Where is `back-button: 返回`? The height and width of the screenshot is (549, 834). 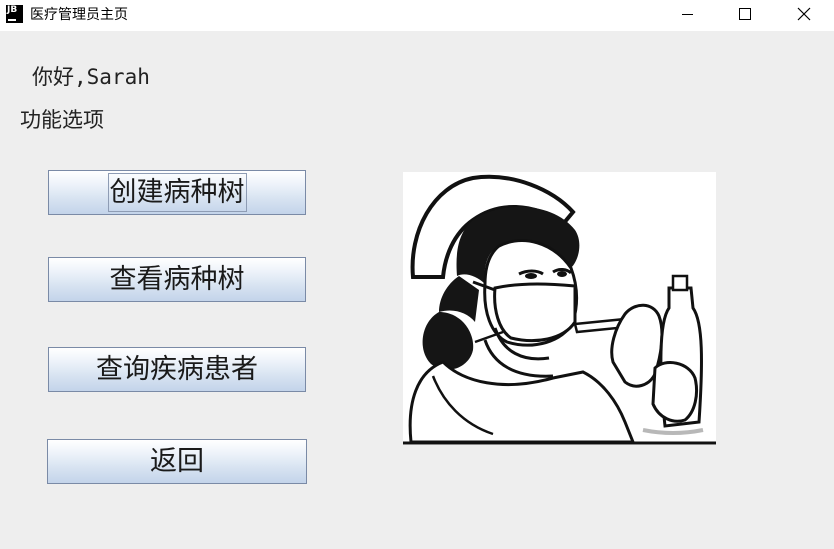
back-button: 返回 is located at coordinates (177, 461).